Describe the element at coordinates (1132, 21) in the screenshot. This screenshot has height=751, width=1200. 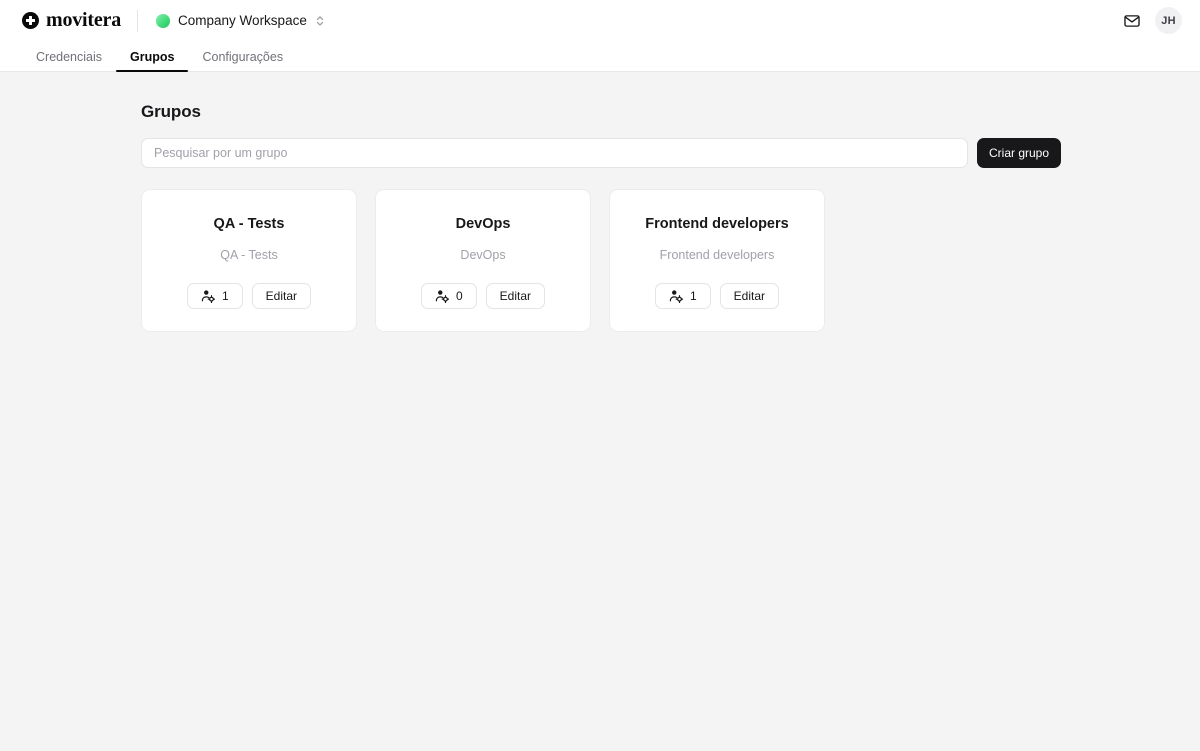
I see `mail-icon` at that location.